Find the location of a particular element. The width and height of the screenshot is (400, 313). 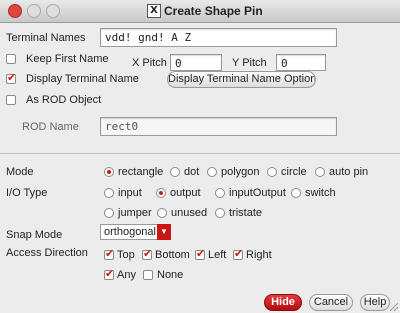

access-top-label: Top is located at coordinates (126, 255).